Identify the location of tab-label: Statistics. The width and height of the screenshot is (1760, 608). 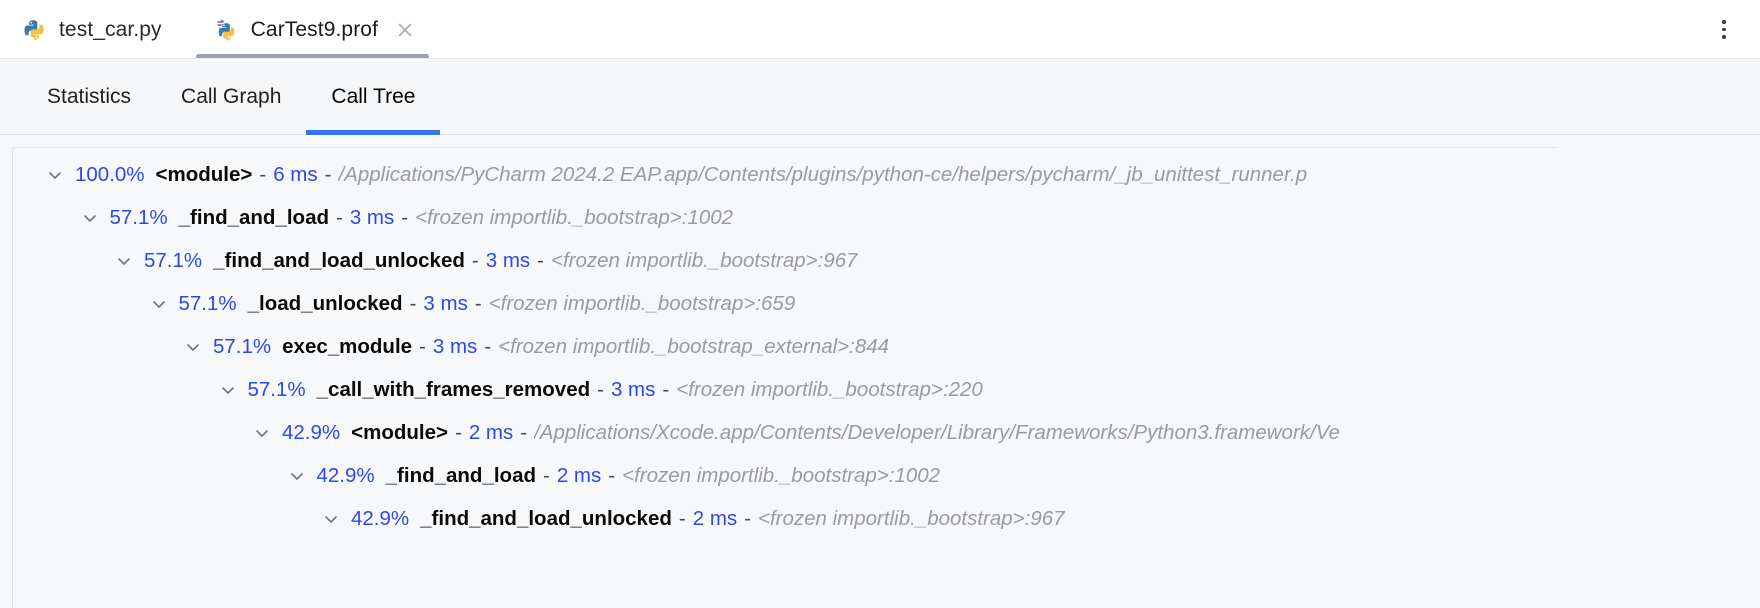
(89, 96).